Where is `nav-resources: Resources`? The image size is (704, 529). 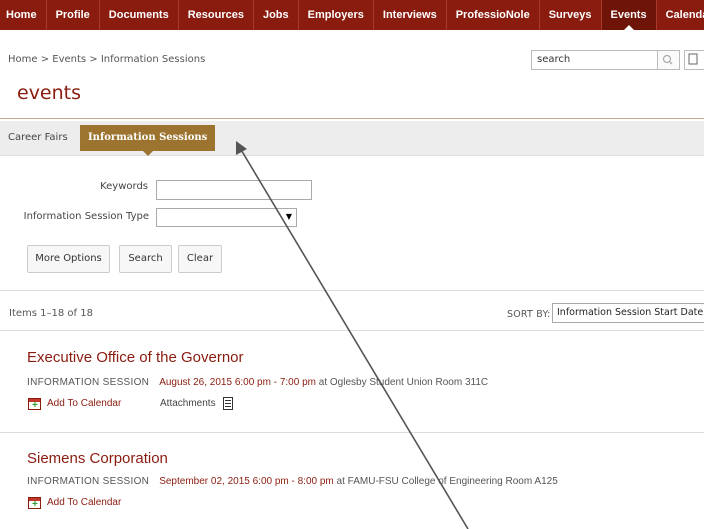 nav-resources: Resources is located at coordinates (216, 15).